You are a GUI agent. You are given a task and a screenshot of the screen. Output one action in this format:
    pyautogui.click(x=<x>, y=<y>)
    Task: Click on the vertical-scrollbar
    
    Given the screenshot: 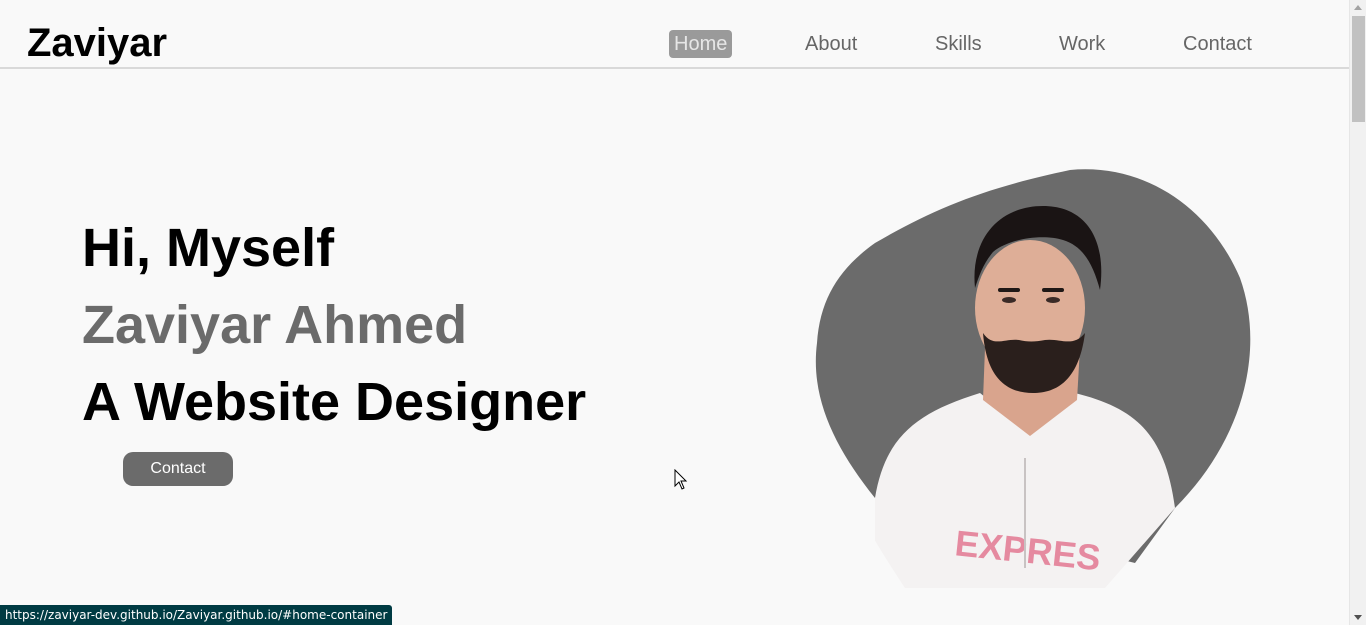 What is the action you would take?
    pyautogui.click(x=1357, y=312)
    